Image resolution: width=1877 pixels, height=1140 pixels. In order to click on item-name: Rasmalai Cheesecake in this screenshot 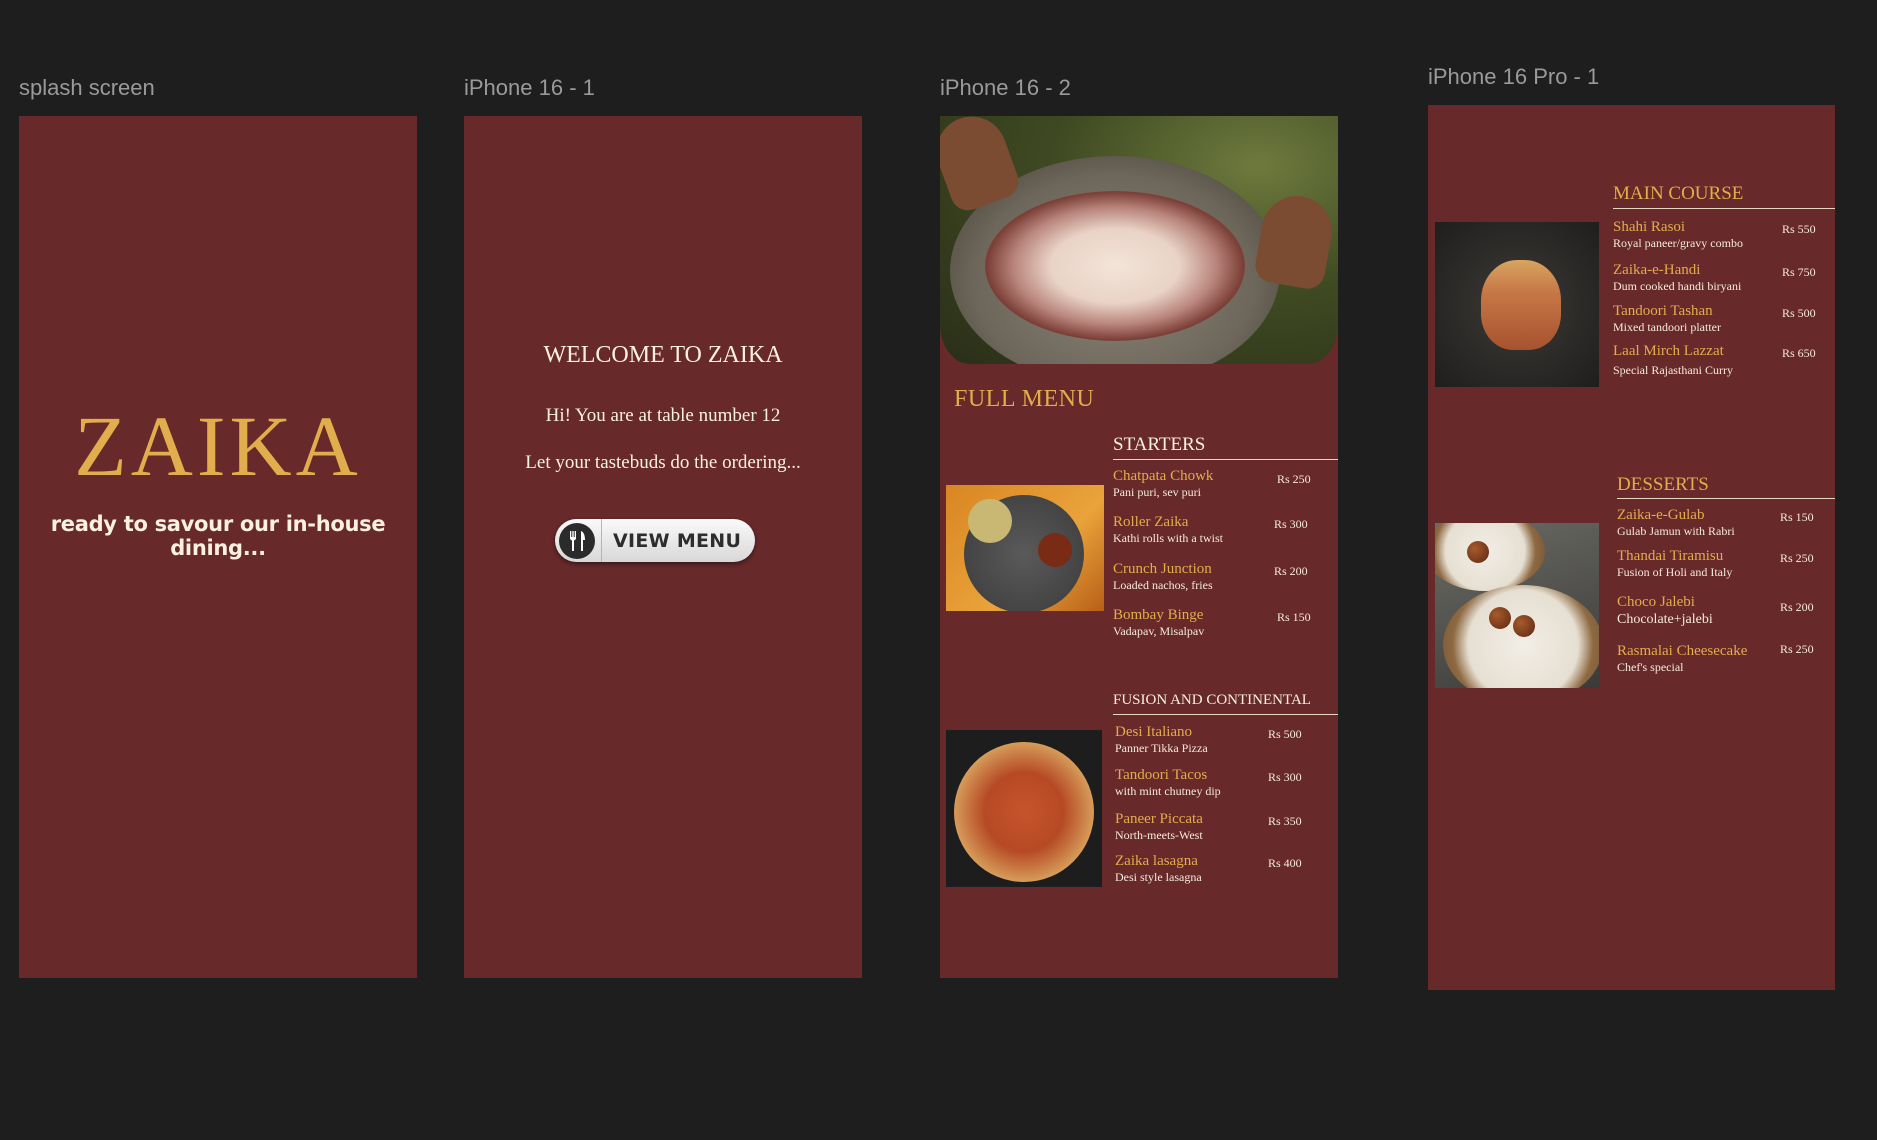, I will do `click(1682, 651)`.